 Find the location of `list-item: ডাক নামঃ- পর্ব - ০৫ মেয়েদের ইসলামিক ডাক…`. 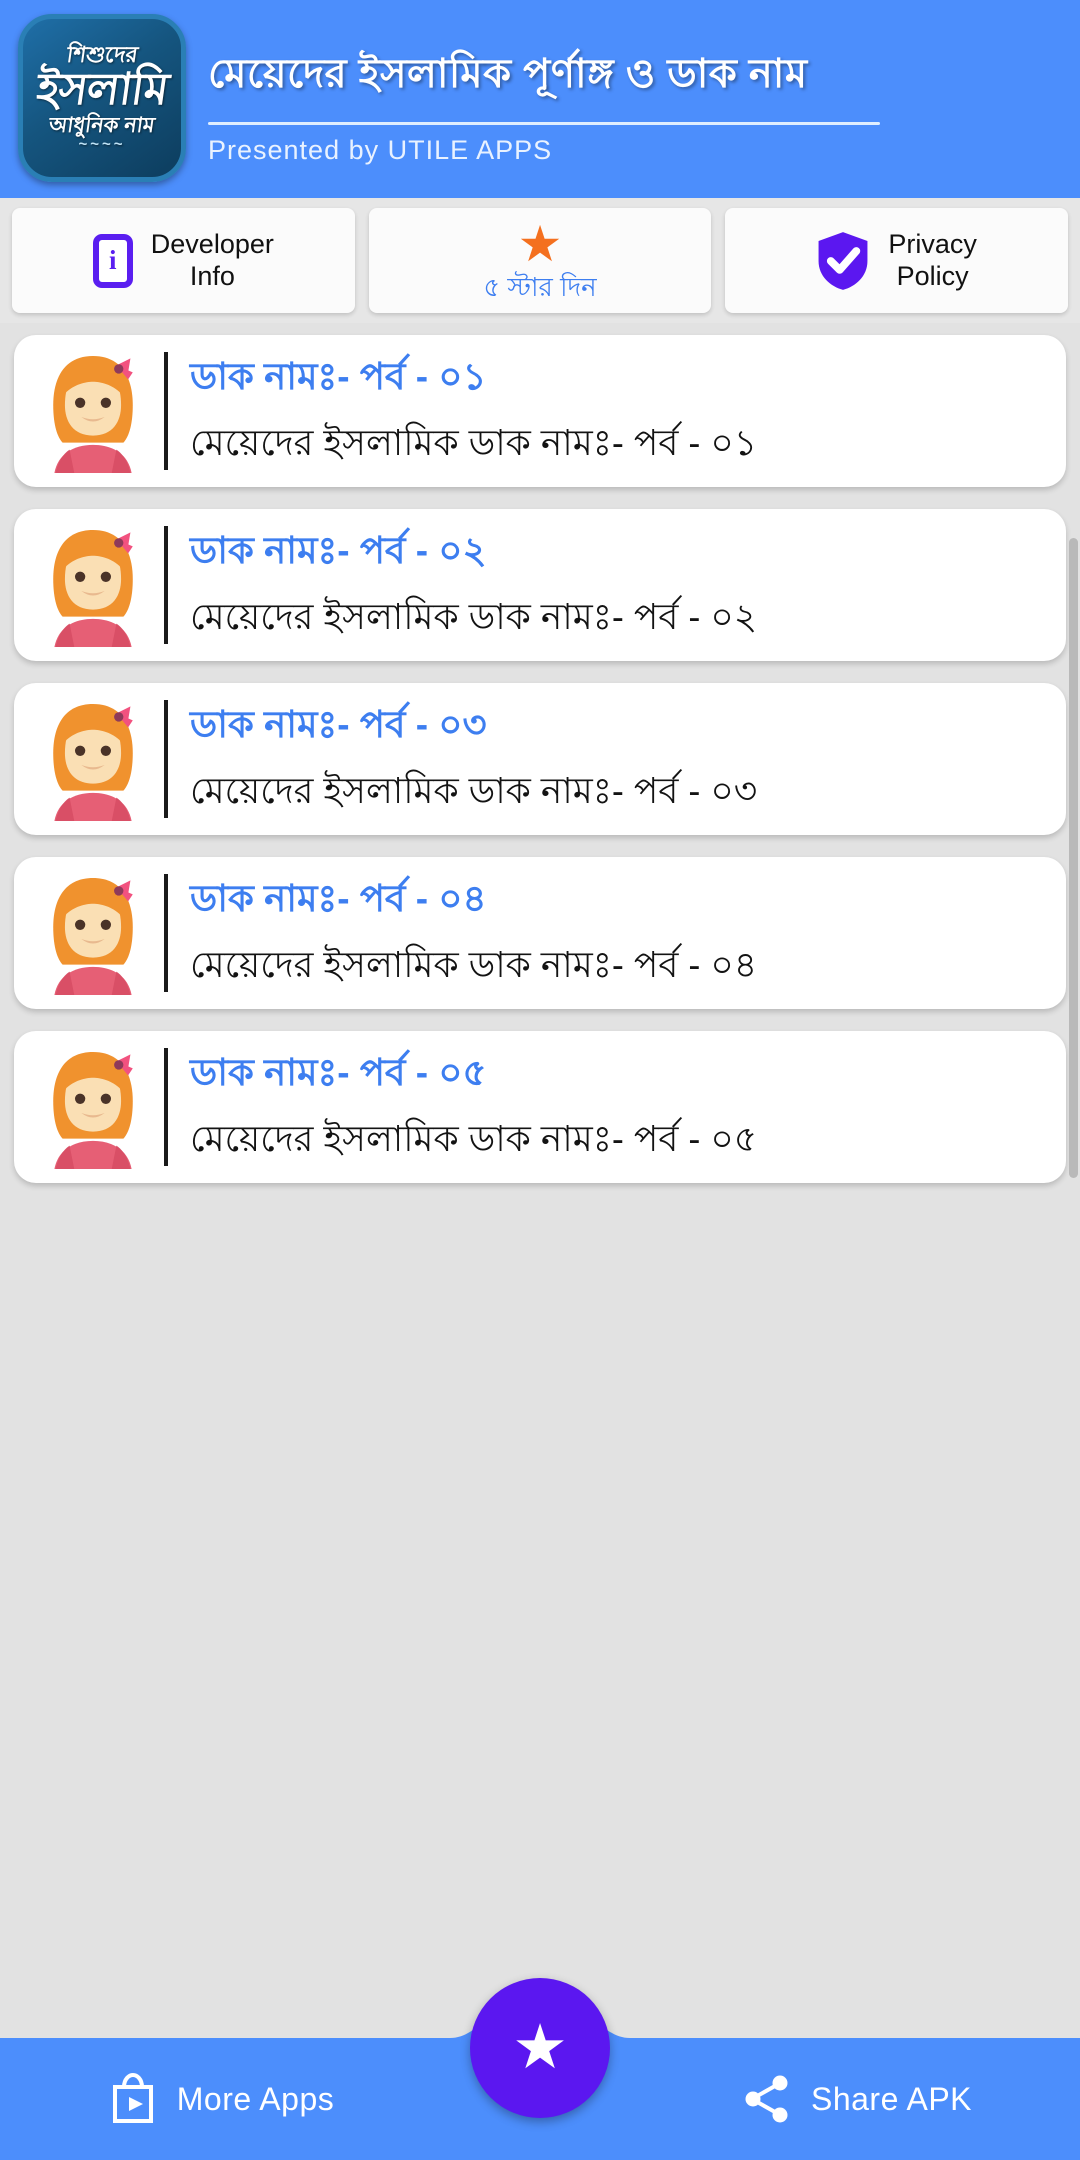

list-item: ডাক নামঃ- পর্ব - ০৫ মেয়েদের ইসলামিক ডাক… is located at coordinates (540, 1107).